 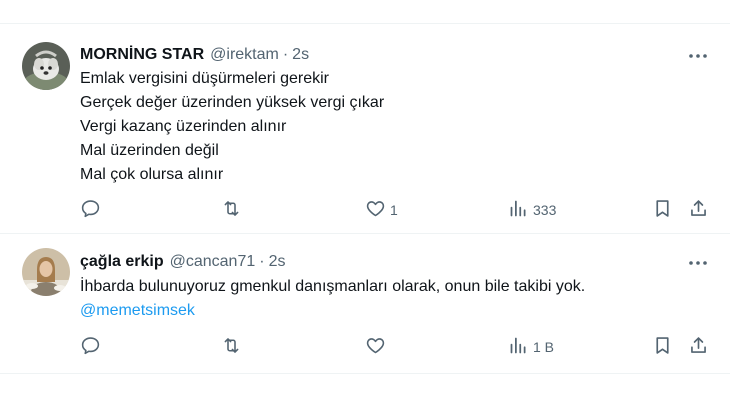 I want to click on views-button: 1 B, so click(x=531, y=347).